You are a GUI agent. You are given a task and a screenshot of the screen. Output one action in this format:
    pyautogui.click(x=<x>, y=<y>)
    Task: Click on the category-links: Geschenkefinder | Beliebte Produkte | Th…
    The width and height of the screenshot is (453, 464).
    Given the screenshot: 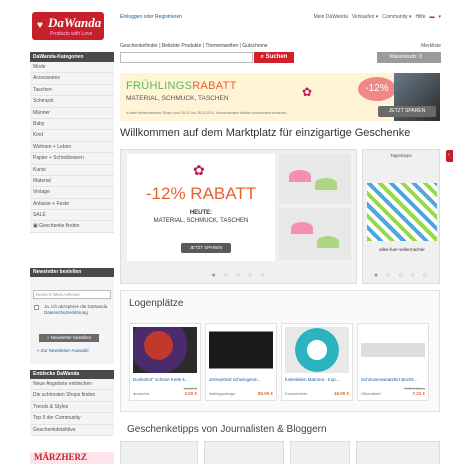 What is the action you would take?
    pyautogui.click(x=194, y=46)
    